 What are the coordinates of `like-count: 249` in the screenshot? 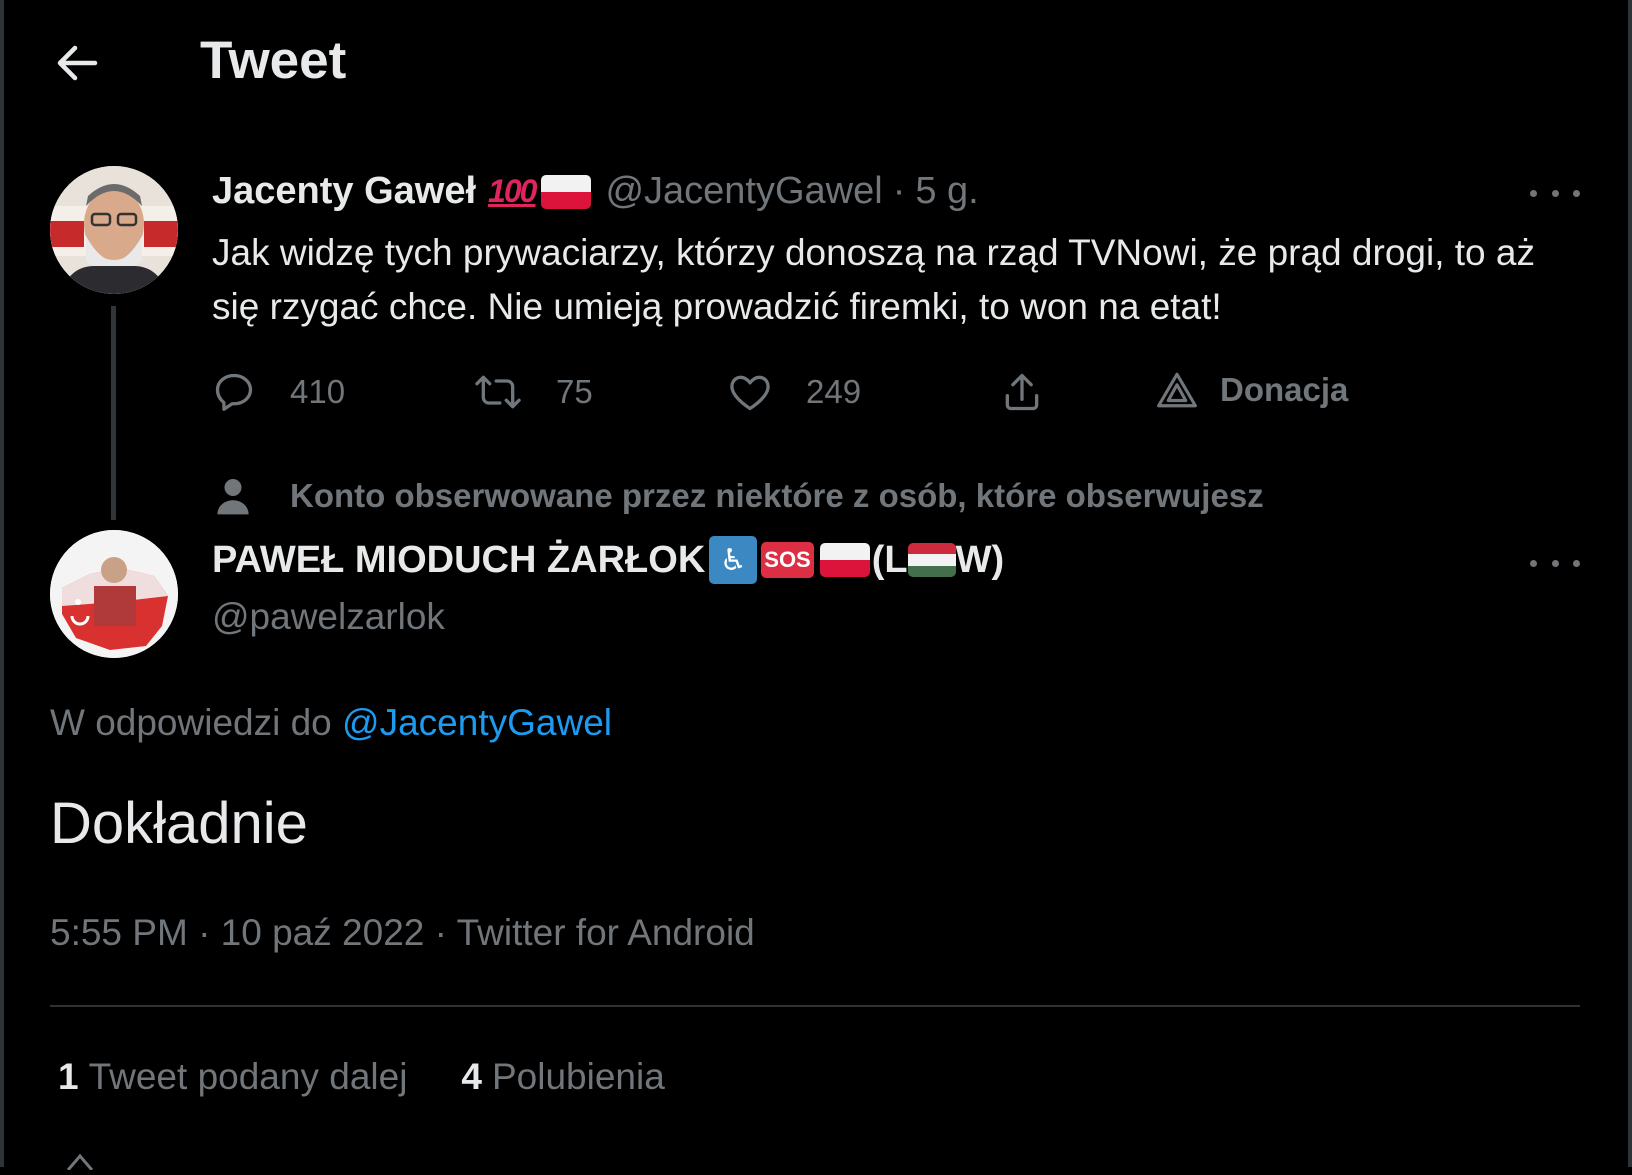 It's located at (834, 391).